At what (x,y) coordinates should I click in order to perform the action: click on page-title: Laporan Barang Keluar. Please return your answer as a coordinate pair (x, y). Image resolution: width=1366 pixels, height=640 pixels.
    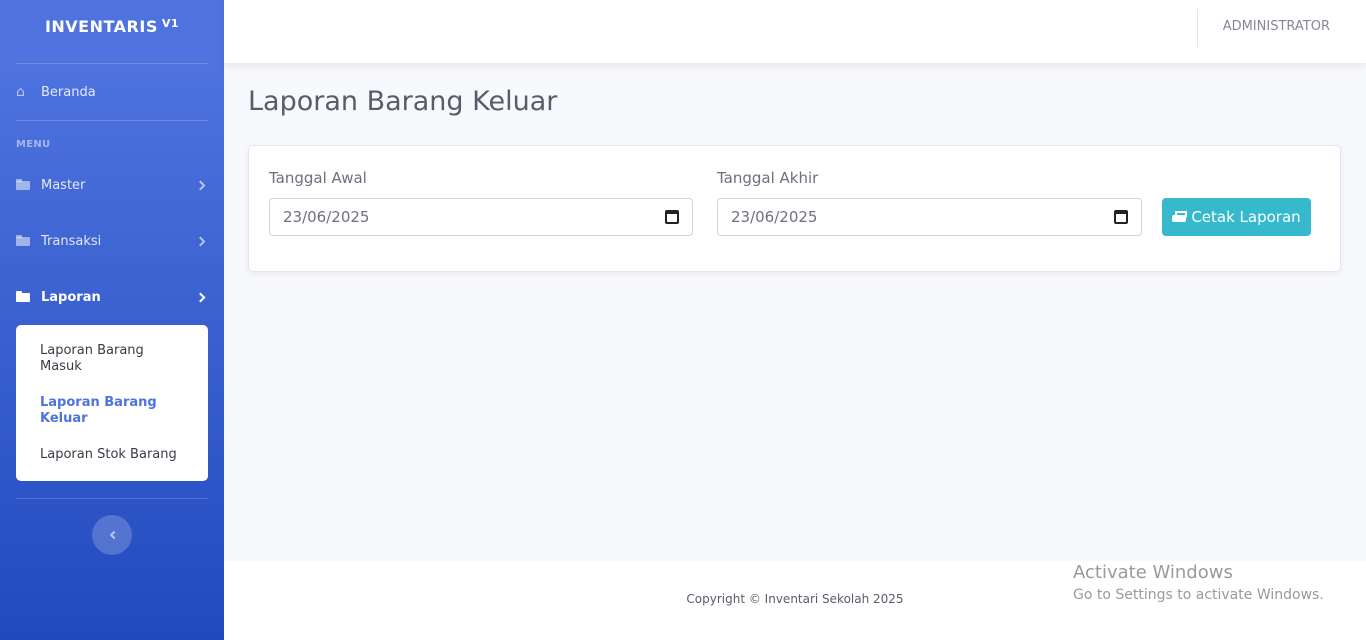
    Looking at the image, I should click on (403, 101).